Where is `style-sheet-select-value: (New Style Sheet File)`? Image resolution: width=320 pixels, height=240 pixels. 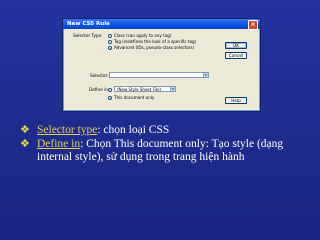 style-sheet-select-value: (New Style Sheet File) is located at coordinates (139, 89).